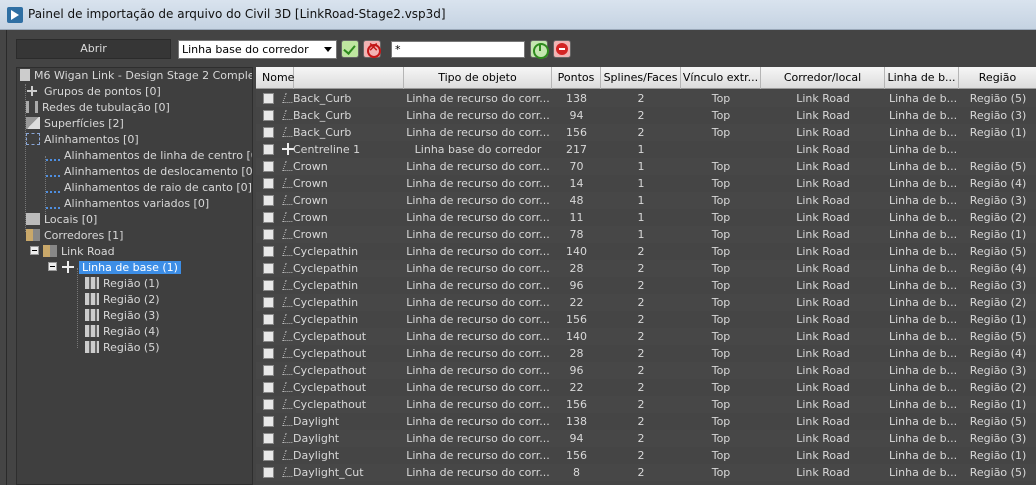 The image size is (1036, 485). Describe the element at coordinates (330, 370) in the screenshot. I see `cell-name: Cyclepathout` at that location.